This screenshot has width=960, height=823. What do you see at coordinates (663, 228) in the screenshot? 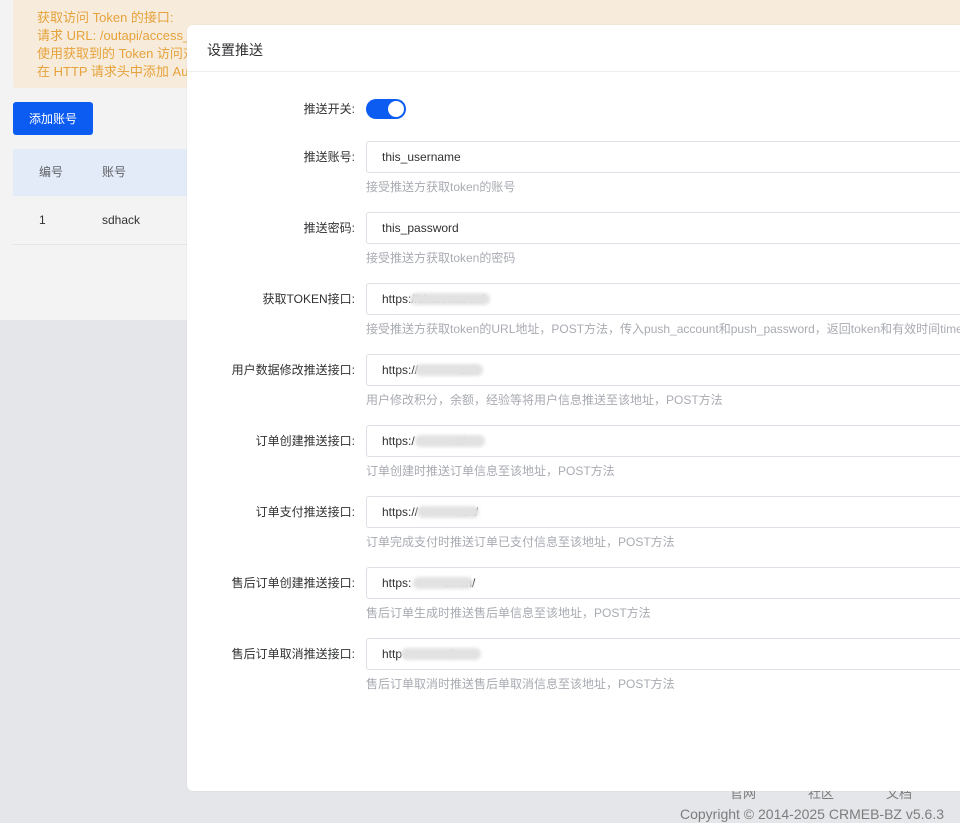
I see `push-password-input` at bounding box center [663, 228].